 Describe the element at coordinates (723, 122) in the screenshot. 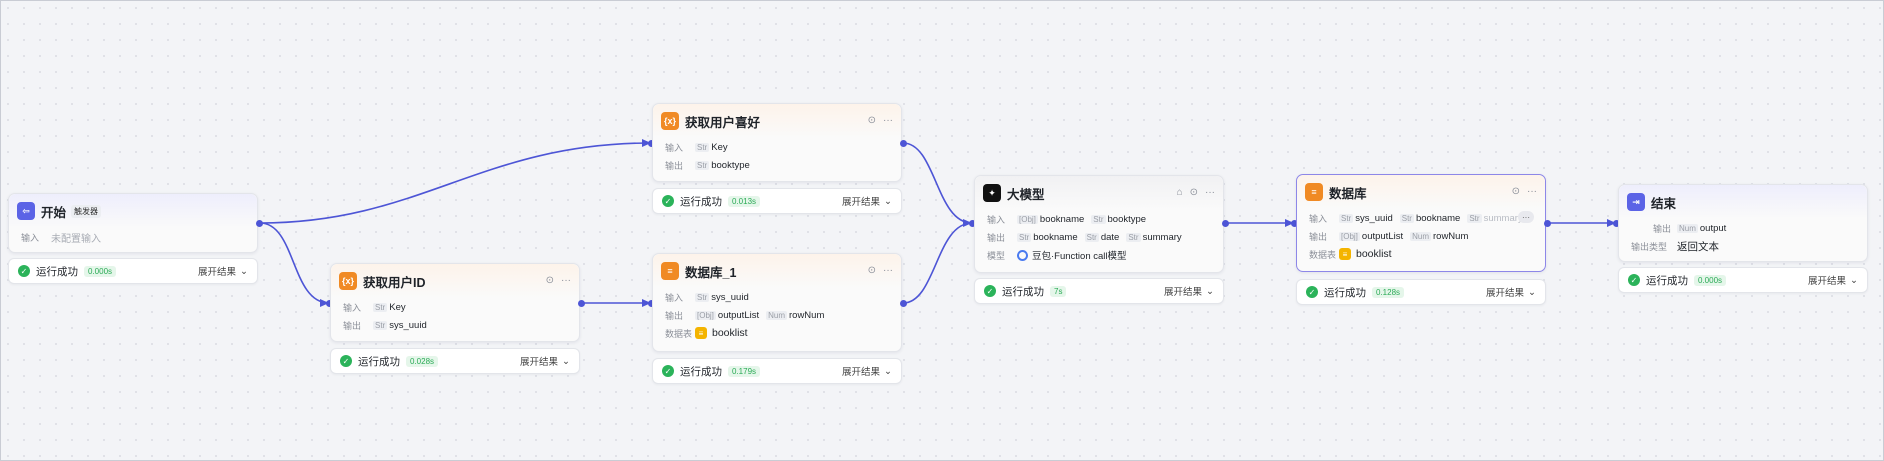

I see `node-title: 获取用户喜好` at that location.